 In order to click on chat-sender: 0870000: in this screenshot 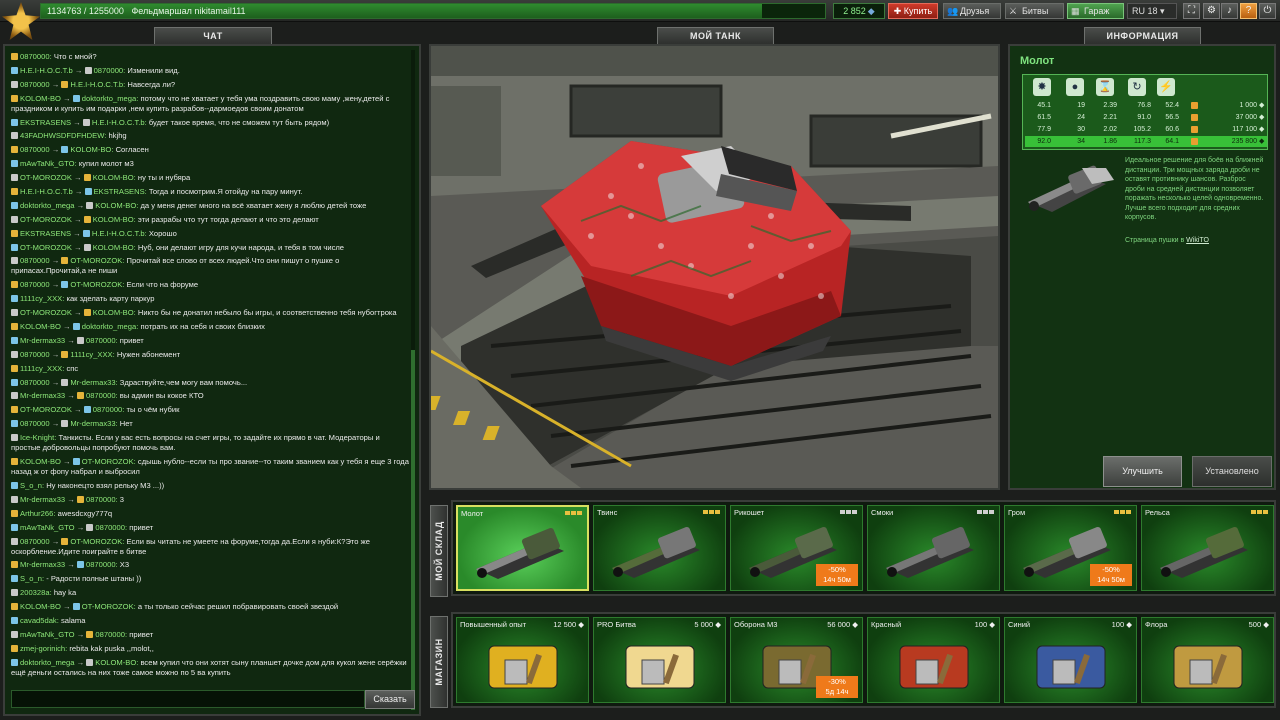, I will do `click(36, 56)`.